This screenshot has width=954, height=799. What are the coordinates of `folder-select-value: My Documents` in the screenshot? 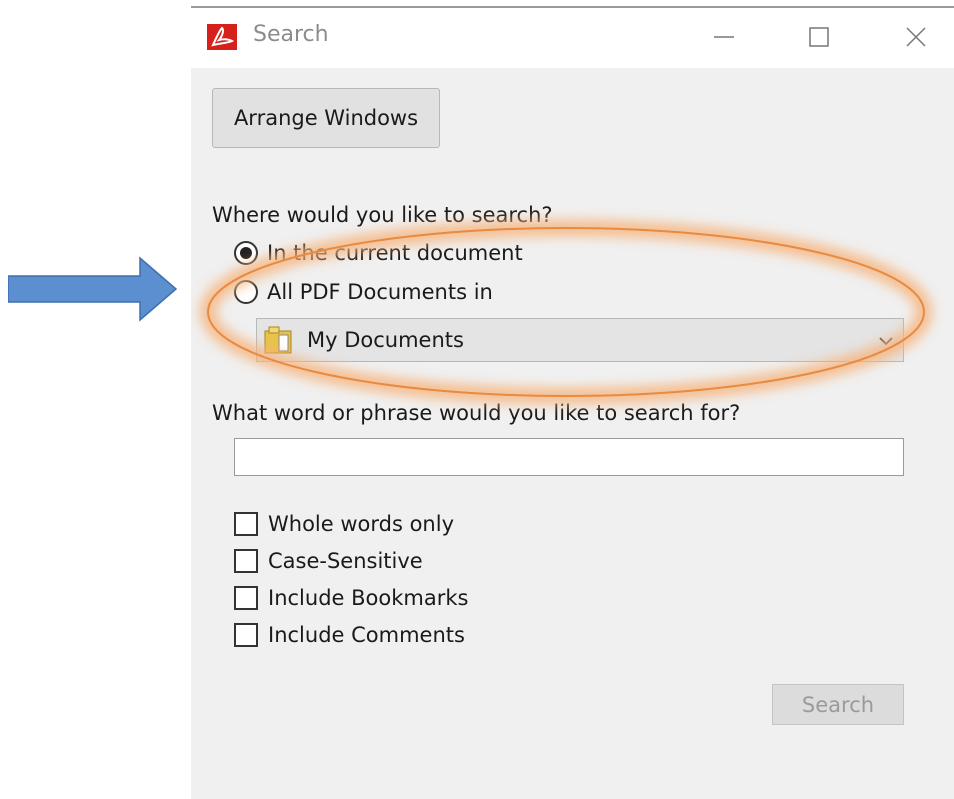 It's located at (385, 340).